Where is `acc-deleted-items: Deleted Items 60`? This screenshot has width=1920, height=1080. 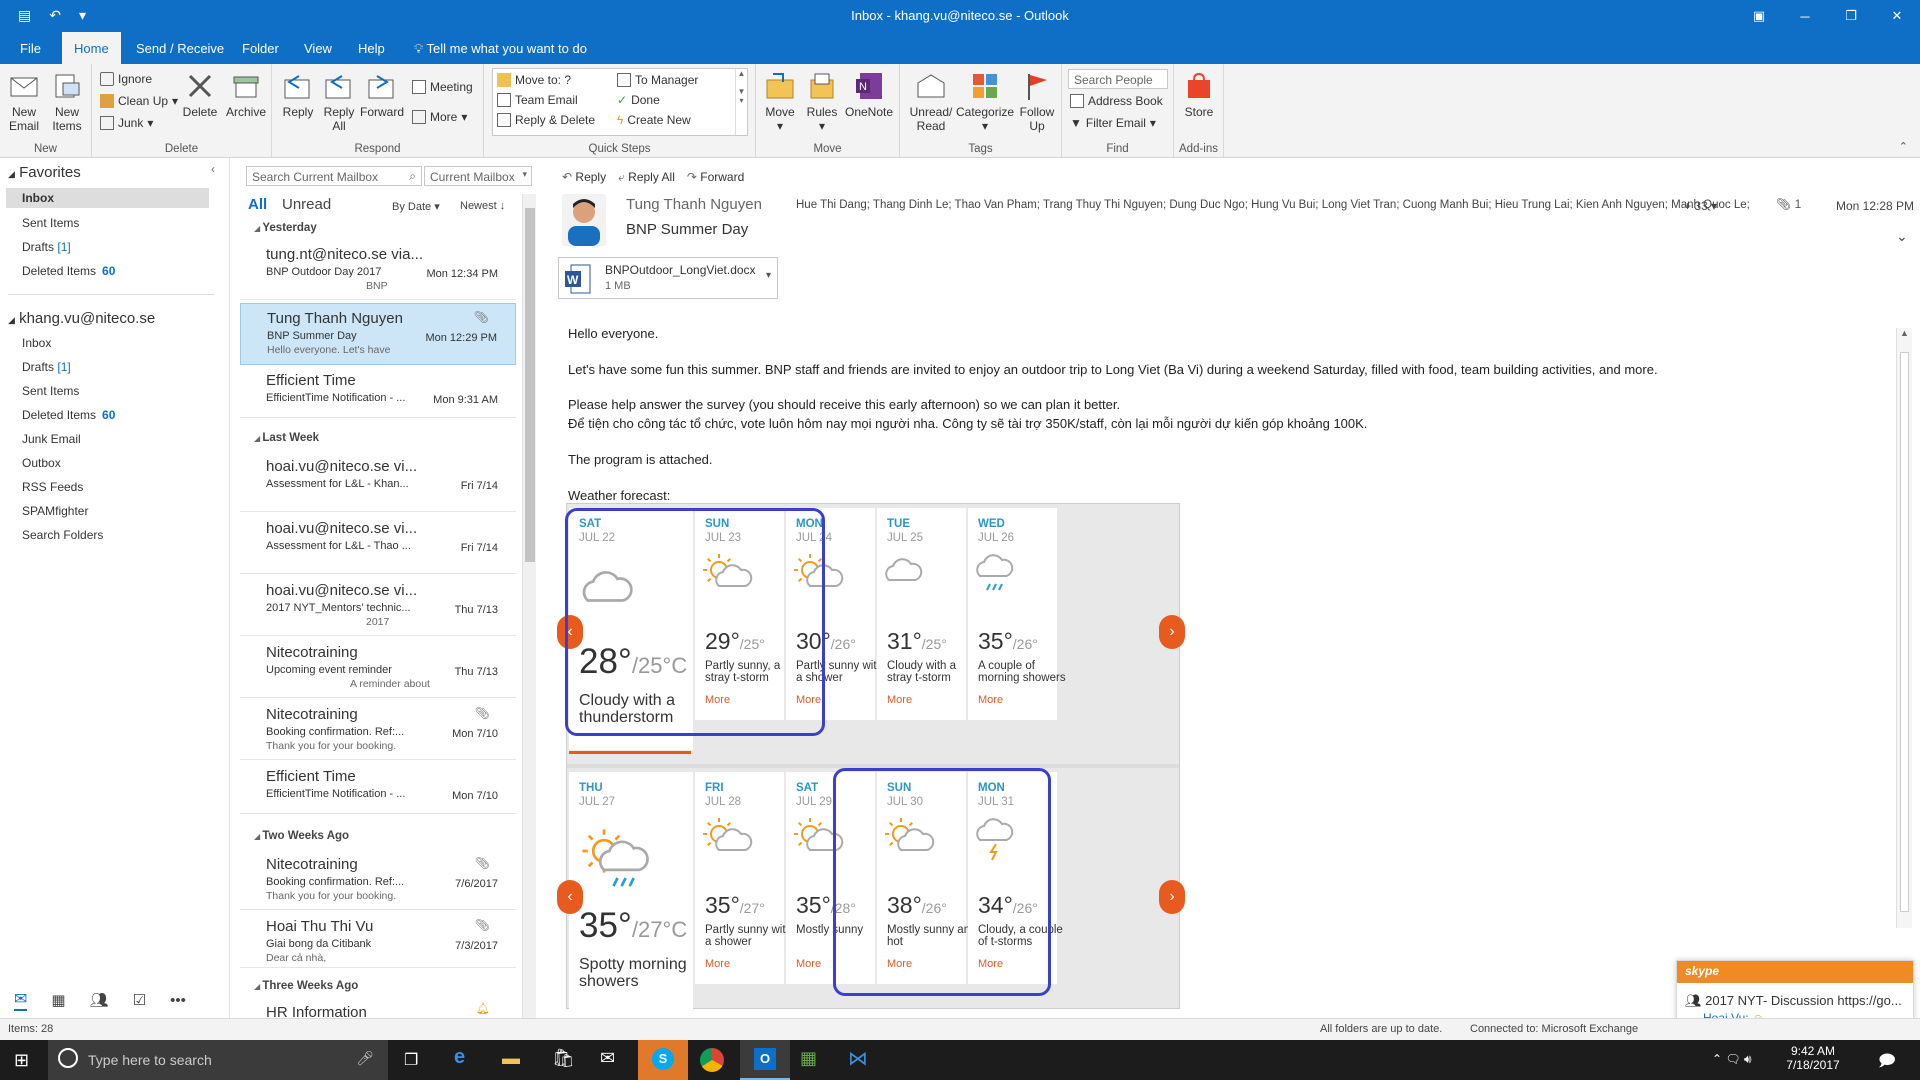 acc-deleted-items: Deleted Items 60 is located at coordinates (68, 415).